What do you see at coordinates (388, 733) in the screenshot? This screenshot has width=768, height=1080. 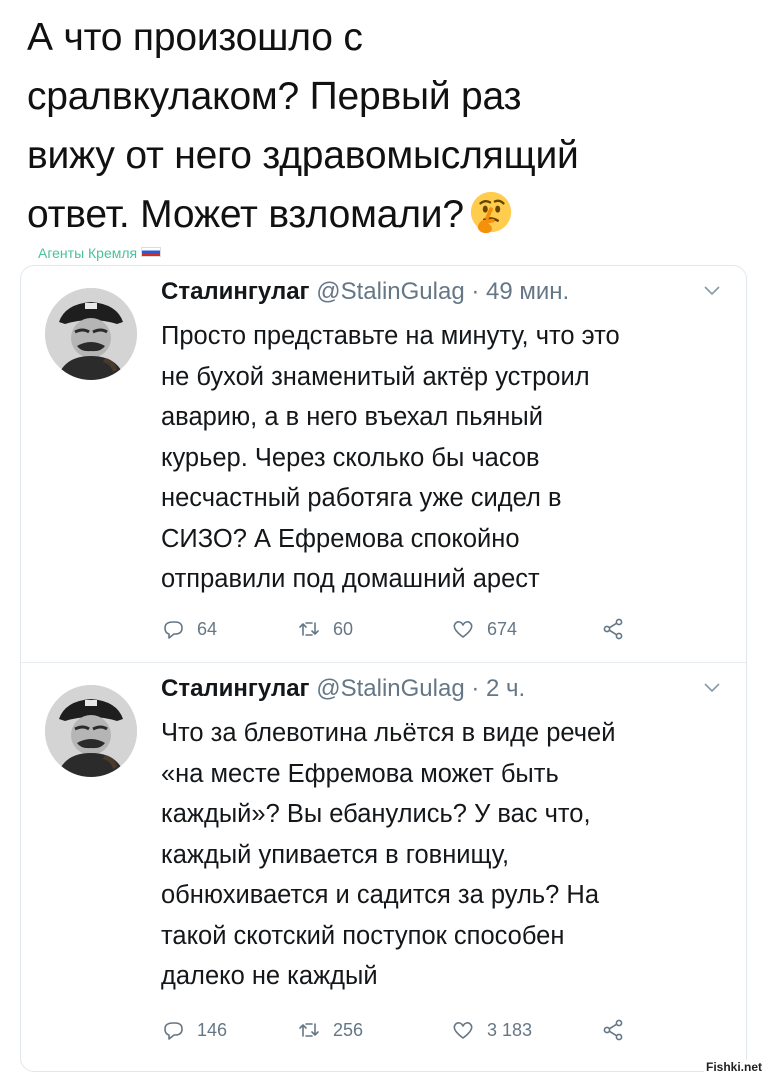 I see `tweet-text-line: Что за блевотина льётся в виде речей` at bounding box center [388, 733].